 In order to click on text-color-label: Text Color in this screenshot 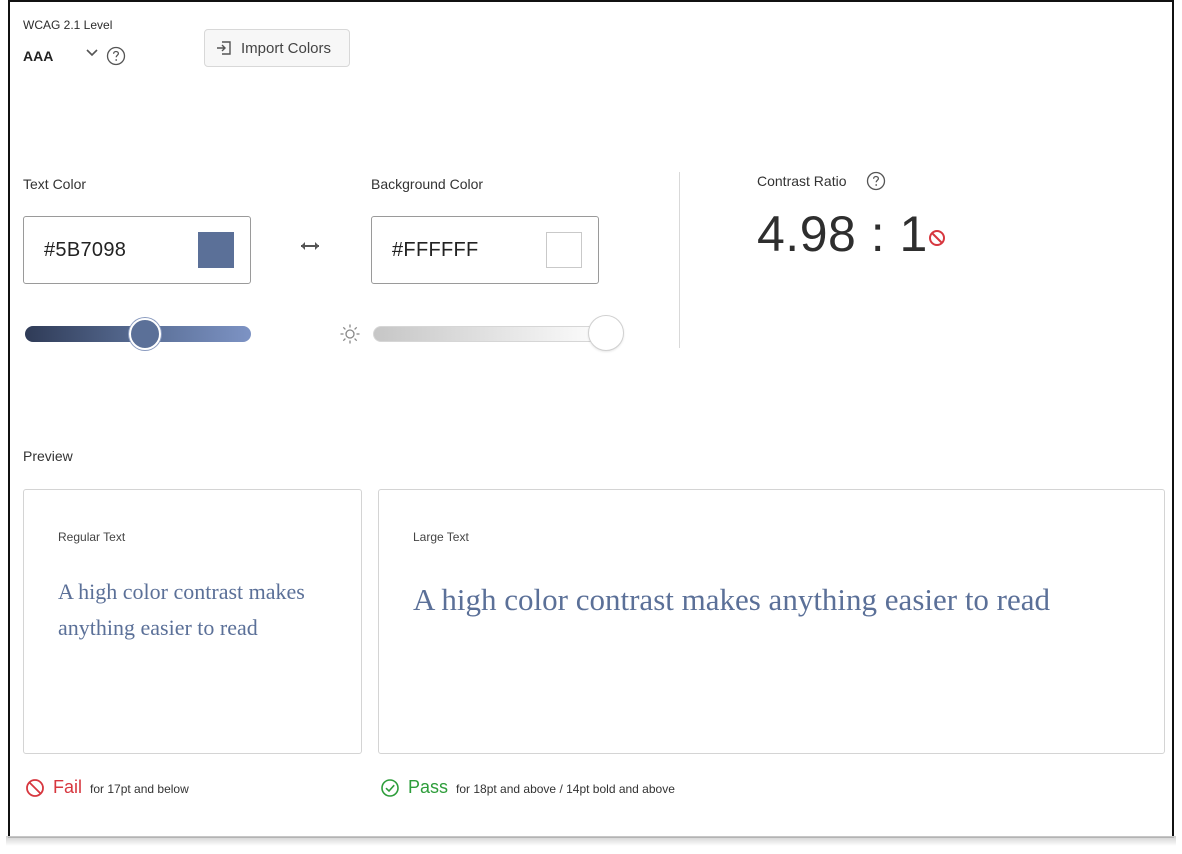, I will do `click(55, 184)`.